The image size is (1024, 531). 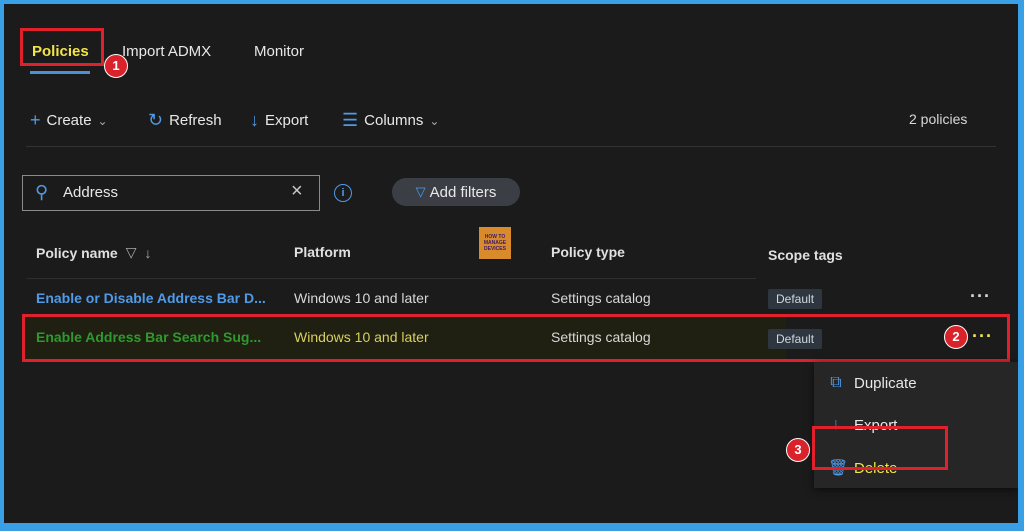 What do you see at coordinates (147, 253) in the screenshot?
I see `sort-down-icon: ↓` at bounding box center [147, 253].